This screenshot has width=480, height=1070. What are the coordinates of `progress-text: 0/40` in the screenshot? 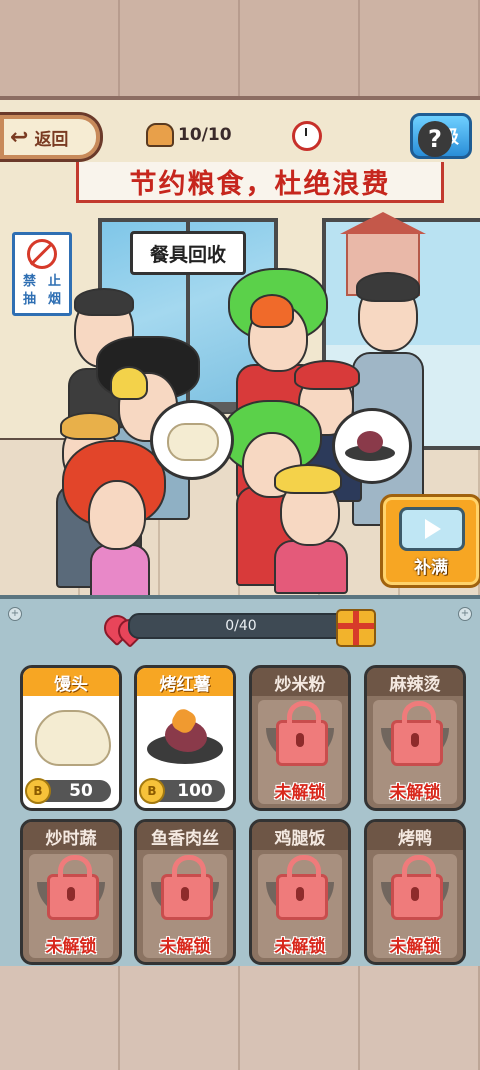 It's located at (241, 626).